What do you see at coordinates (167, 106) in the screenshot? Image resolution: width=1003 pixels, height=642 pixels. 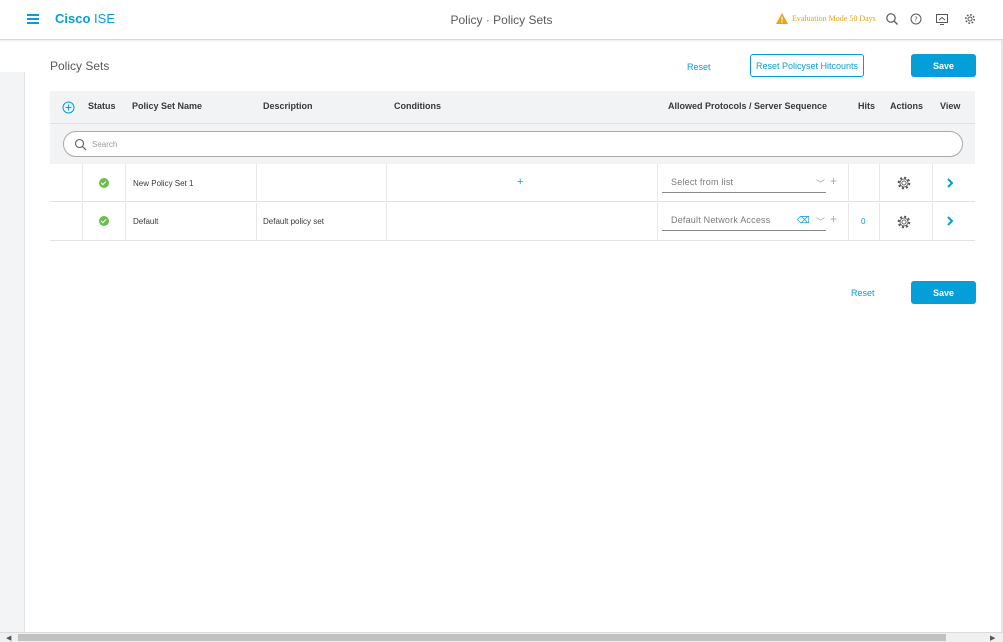 I see `column-header-name: Policy Set Name` at bounding box center [167, 106].